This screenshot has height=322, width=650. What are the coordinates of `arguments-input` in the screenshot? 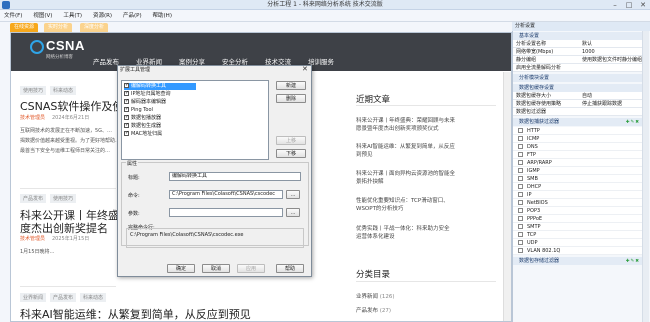 It's located at (226, 212).